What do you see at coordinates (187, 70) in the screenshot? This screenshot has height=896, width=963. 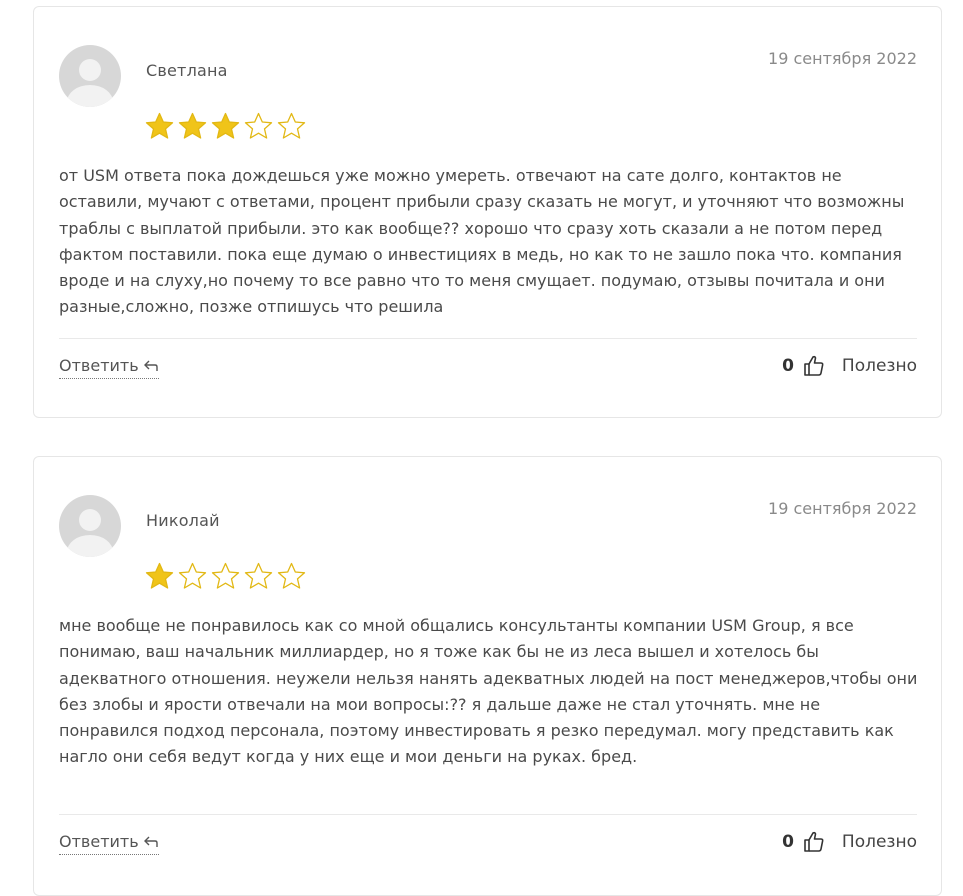 I see `review-author: Светлана` at bounding box center [187, 70].